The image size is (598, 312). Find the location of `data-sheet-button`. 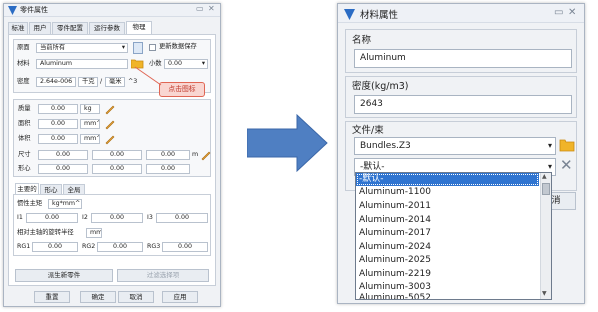

data-sheet-button is located at coordinates (138, 48).